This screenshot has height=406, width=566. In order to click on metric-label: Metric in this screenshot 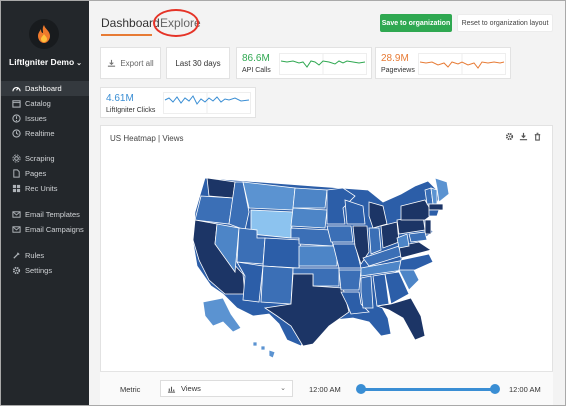, I will do `click(130, 389)`.